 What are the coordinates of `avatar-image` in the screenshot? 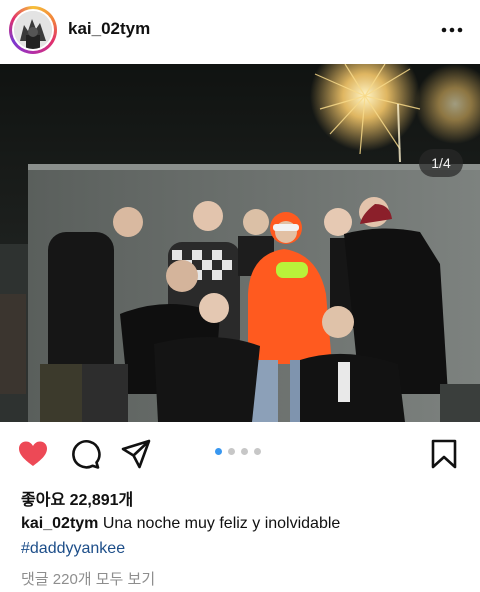 It's located at (33, 30).